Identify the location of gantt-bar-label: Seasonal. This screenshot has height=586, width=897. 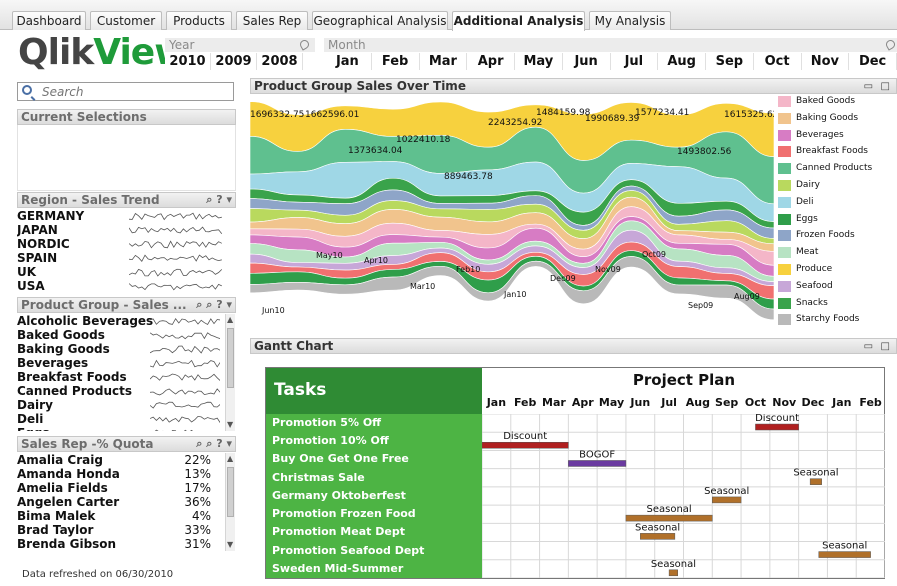
(669, 509).